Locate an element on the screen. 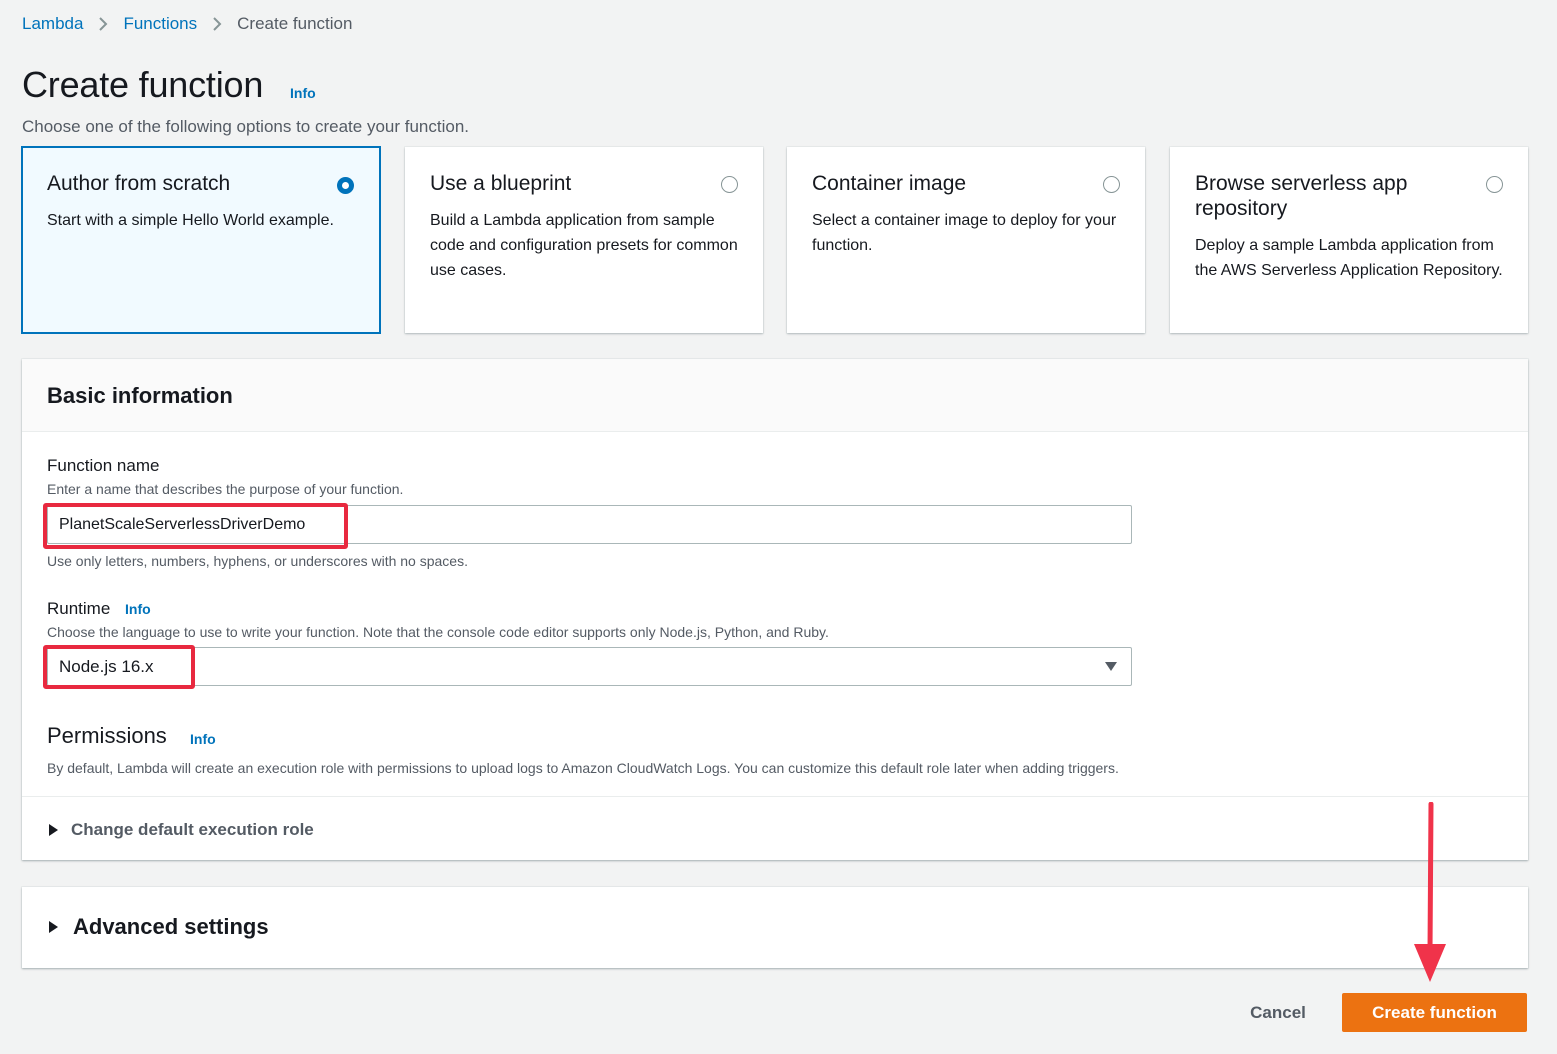  caret-down-icon is located at coordinates (1111, 666).